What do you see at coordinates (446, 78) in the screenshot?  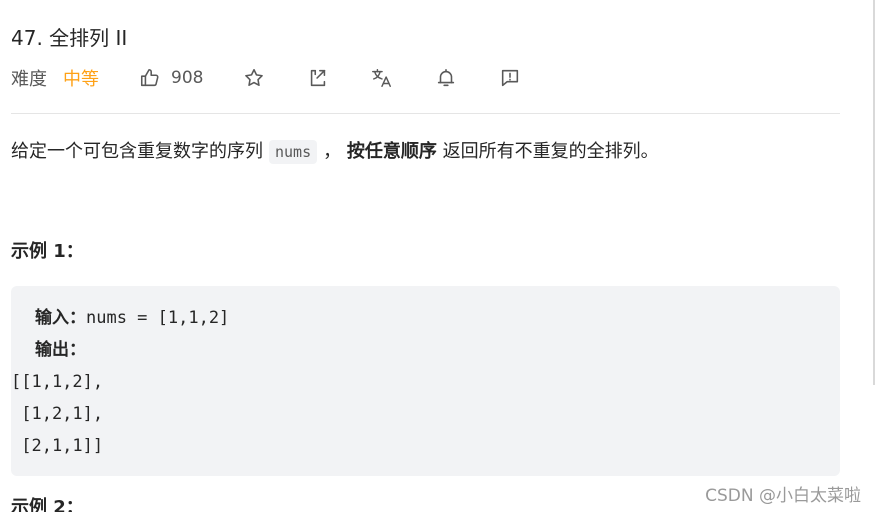 I see `bell-icon` at bounding box center [446, 78].